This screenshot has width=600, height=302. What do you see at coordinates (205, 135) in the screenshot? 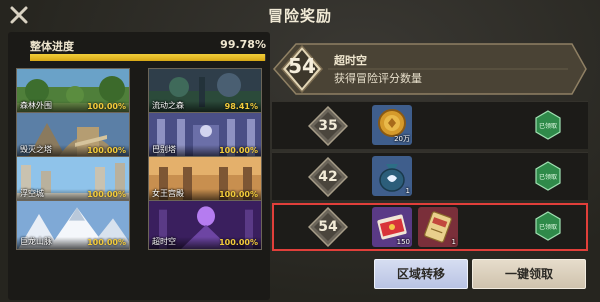
I see `region-card-tower-of-babel: 巴别塔 100.00%` at bounding box center [205, 135].